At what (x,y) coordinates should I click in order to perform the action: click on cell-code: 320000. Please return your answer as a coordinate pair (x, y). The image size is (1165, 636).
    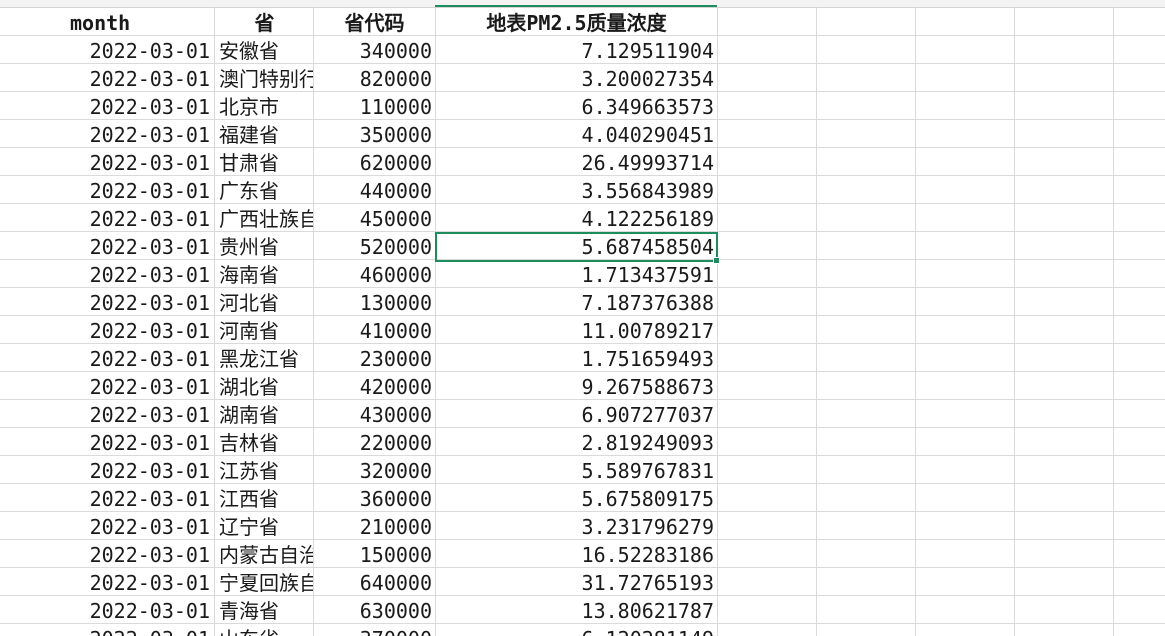
    Looking at the image, I should click on (374, 469).